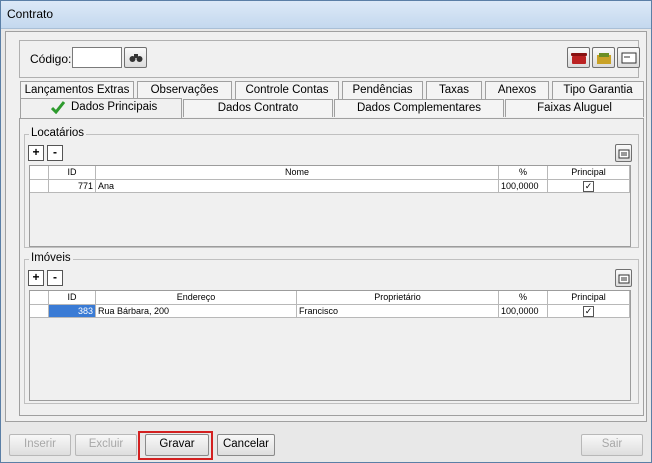 The height and width of the screenshot is (463, 652). What do you see at coordinates (517, 90) in the screenshot?
I see `tab-anexos: Anexos` at bounding box center [517, 90].